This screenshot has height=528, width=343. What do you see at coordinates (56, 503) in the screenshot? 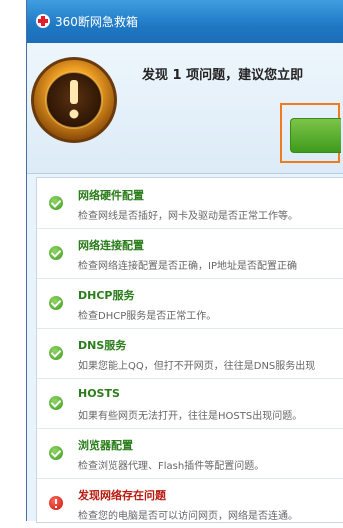
I see `check-error-icon` at bounding box center [56, 503].